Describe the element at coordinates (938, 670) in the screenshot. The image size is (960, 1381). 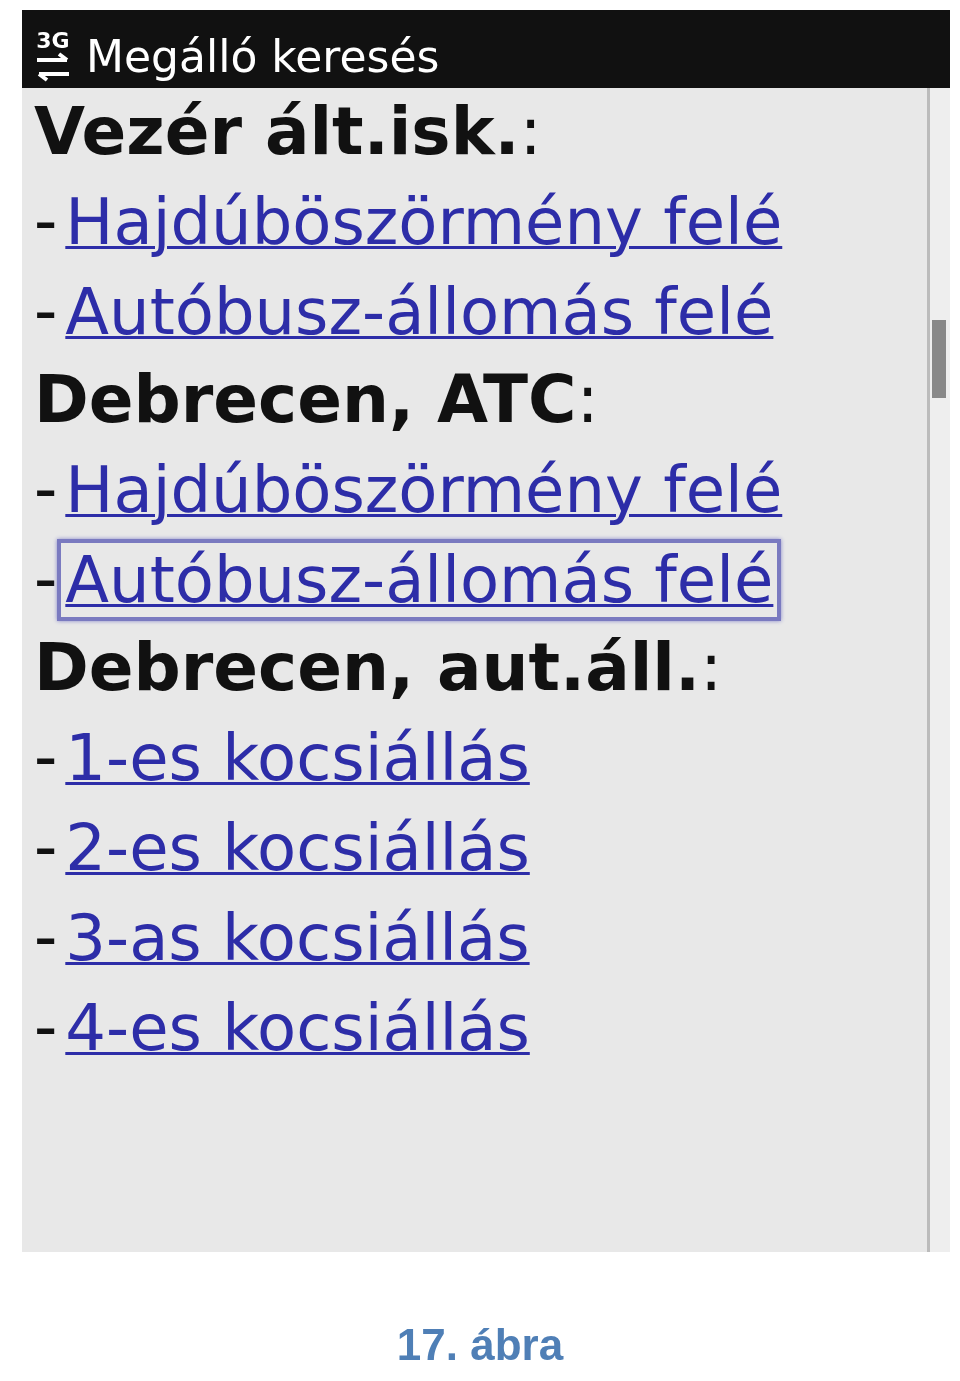
I see `scrollbar` at that location.